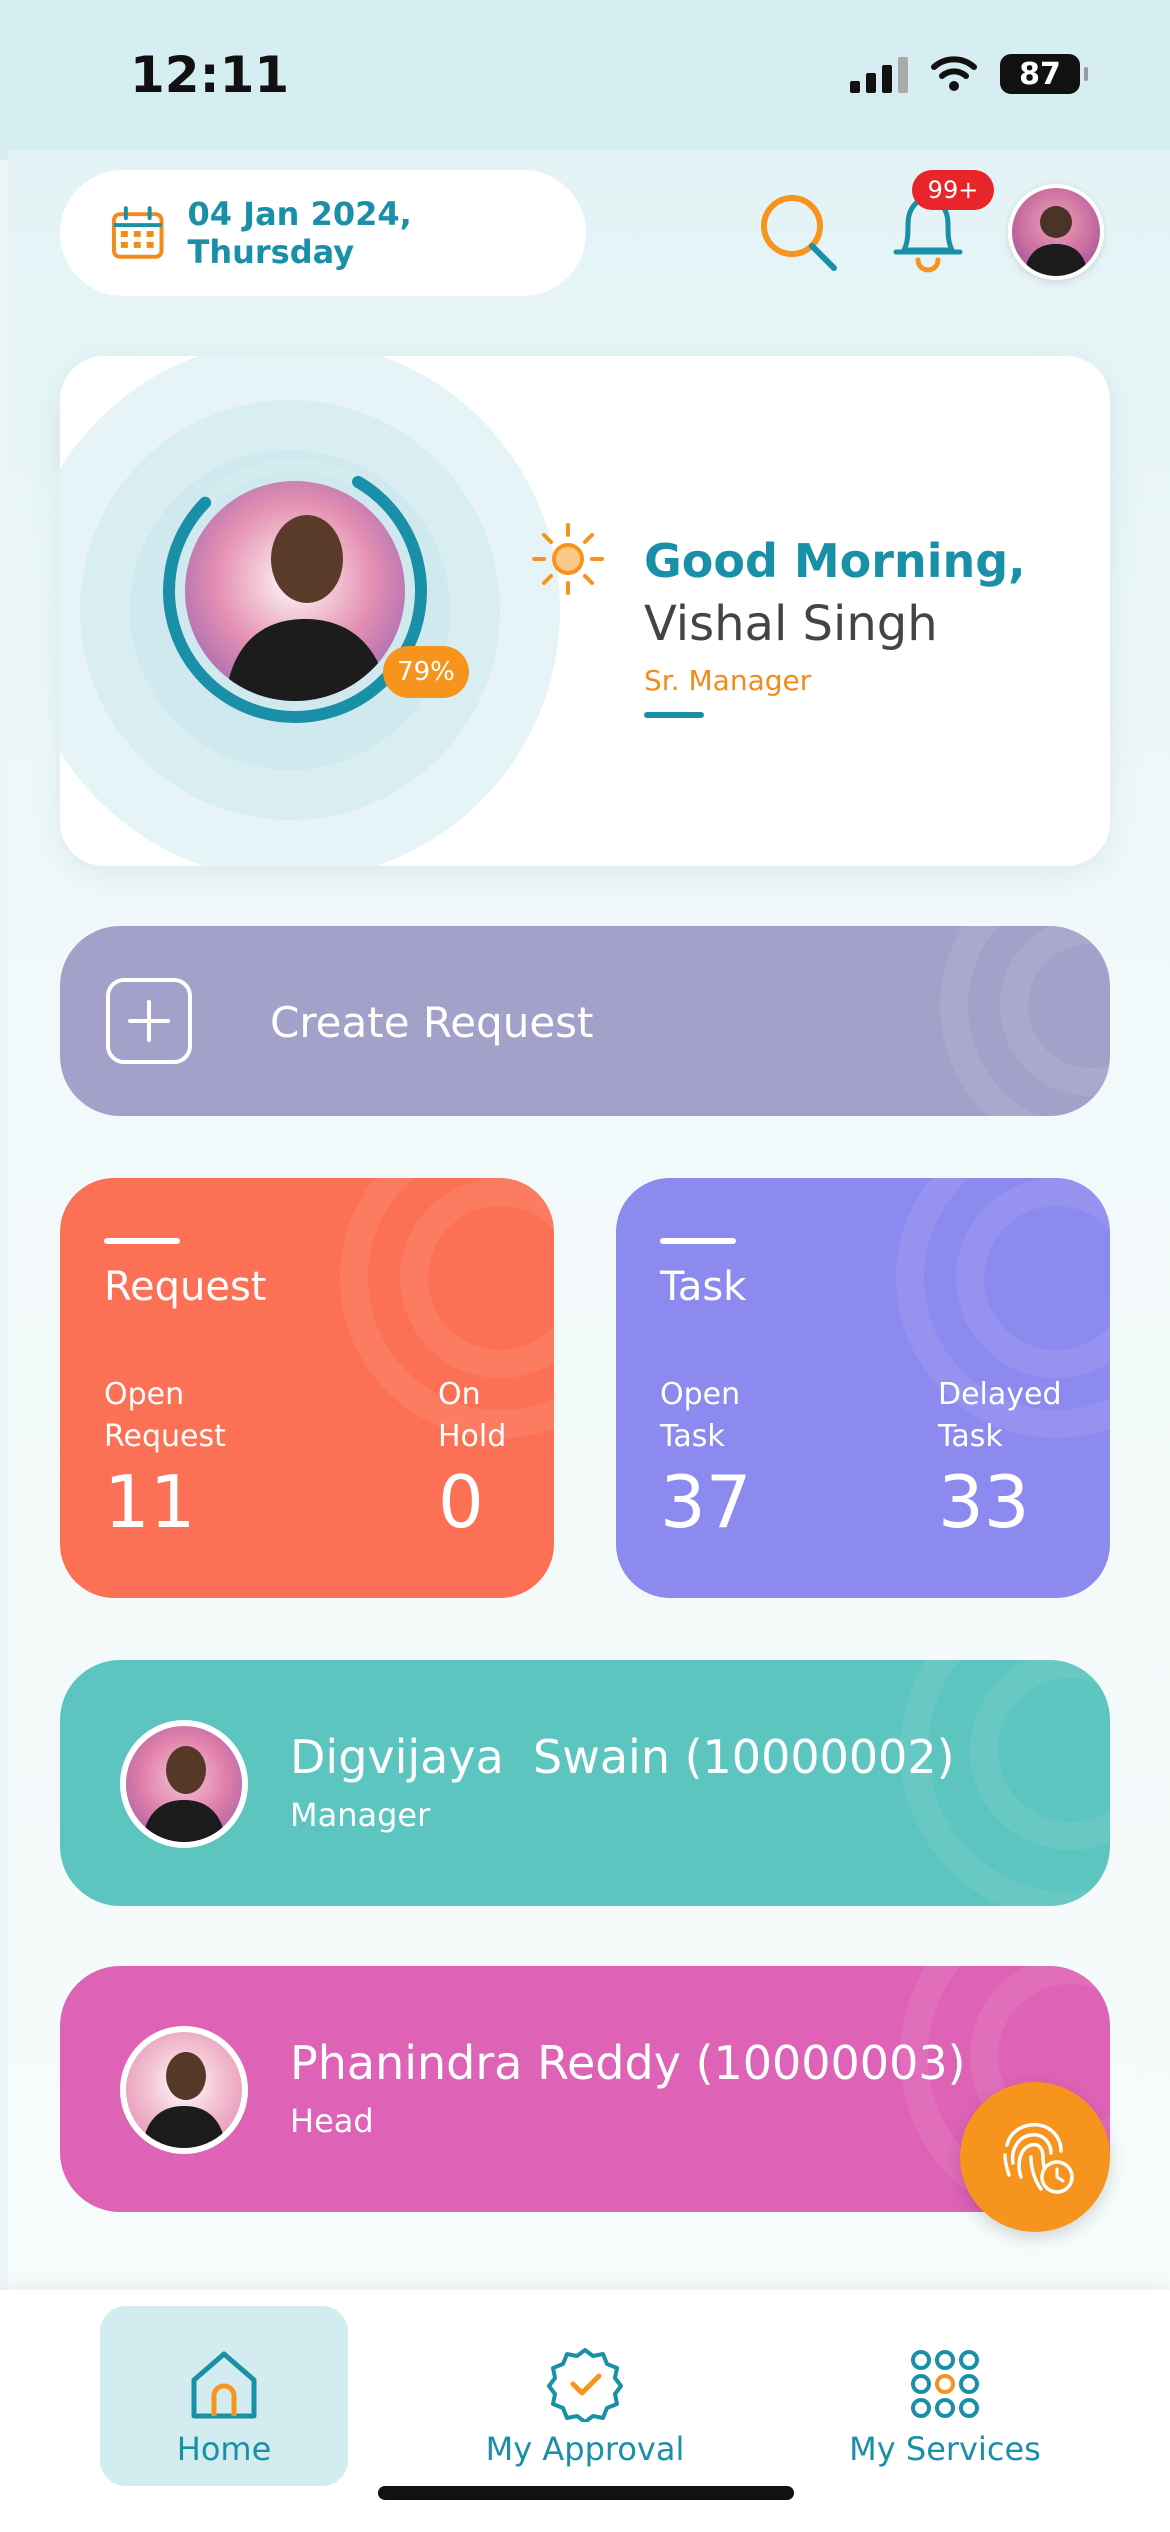 This screenshot has width=1170, height=2532. I want to click on nav-my-services-label: My Services, so click(945, 2449).